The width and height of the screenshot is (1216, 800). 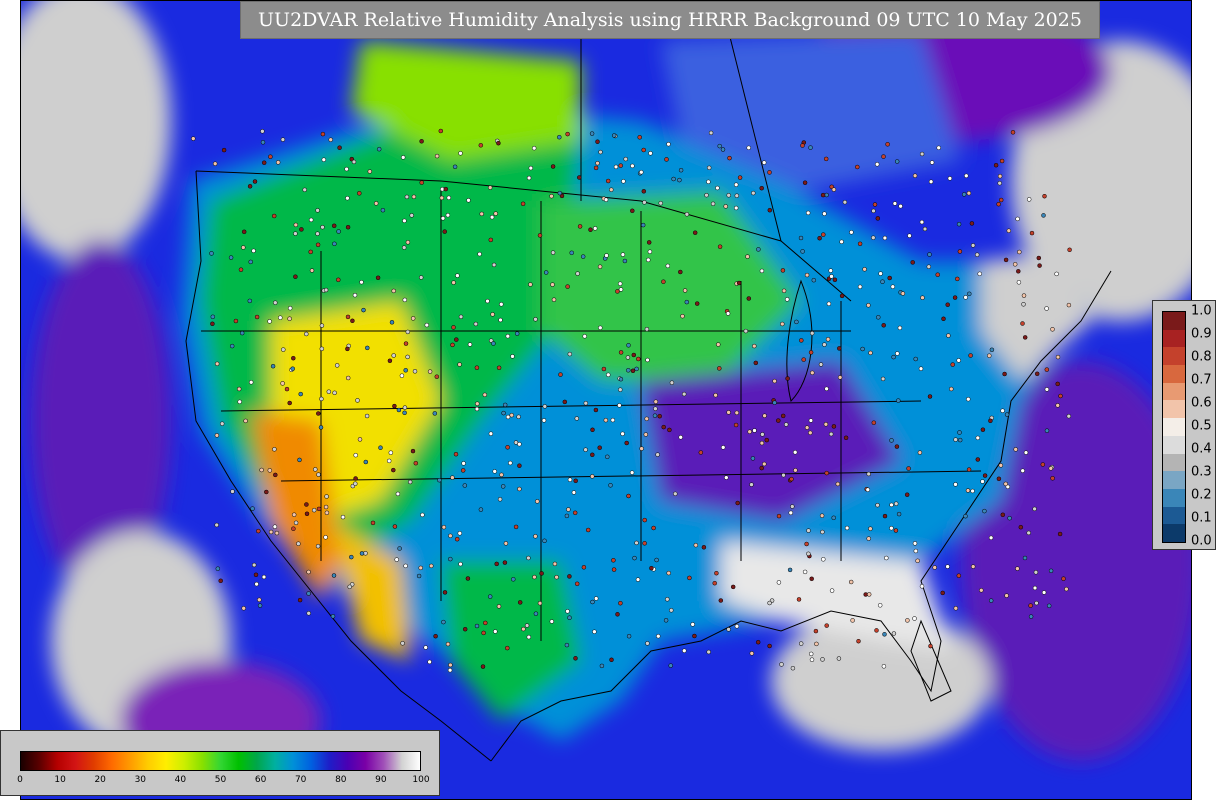 I want to click on rh-tick-label: 60, so click(x=260, y=780).